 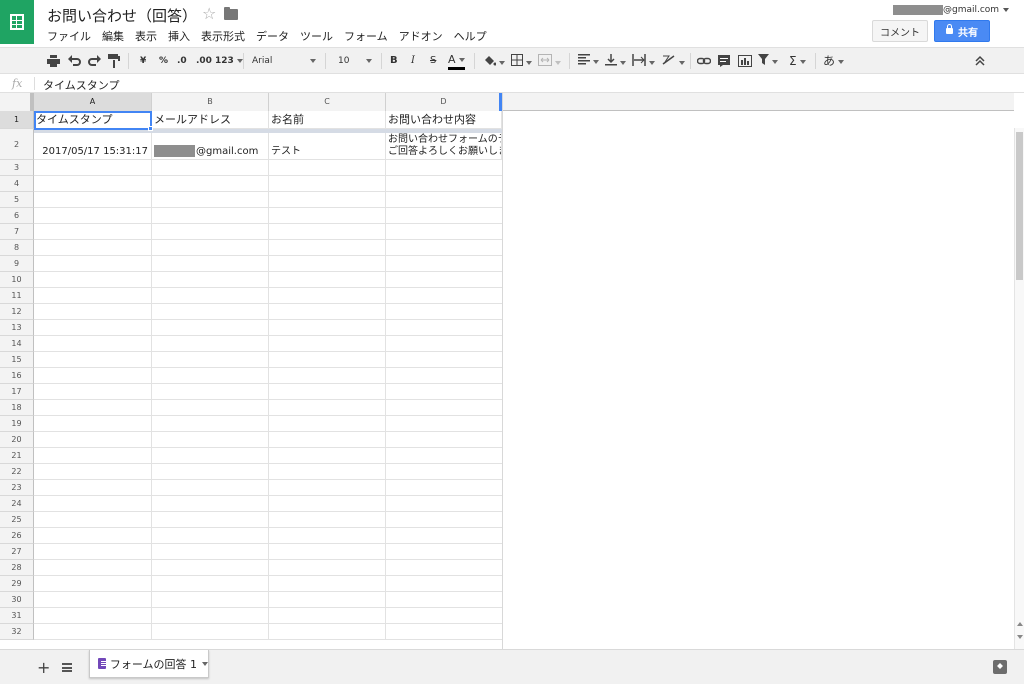 I want to click on merge-cells-button, so click(x=549, y=61).